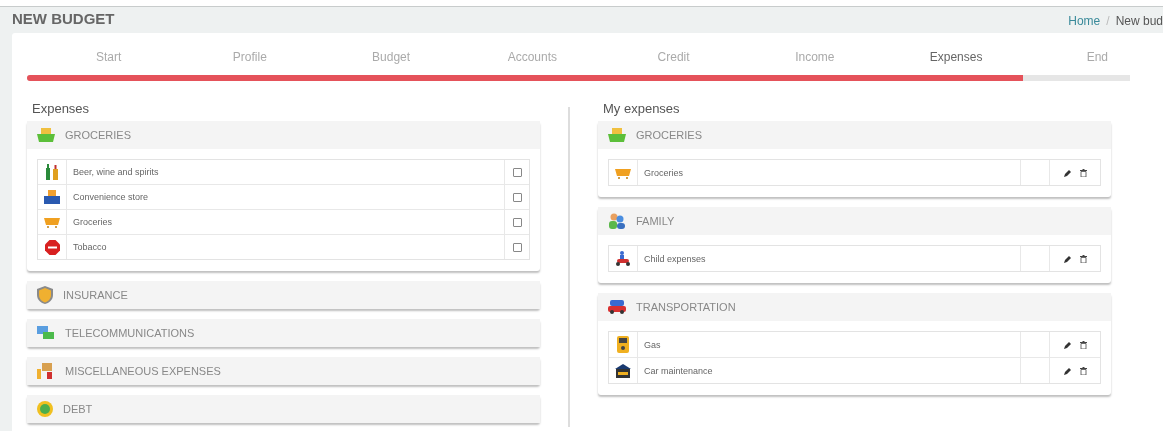 The width and height of the screenshot is (1163, 431). Describe the element at coordinates (655, 221) in the screenshot. I see `category-name: FAMILY` at that location.